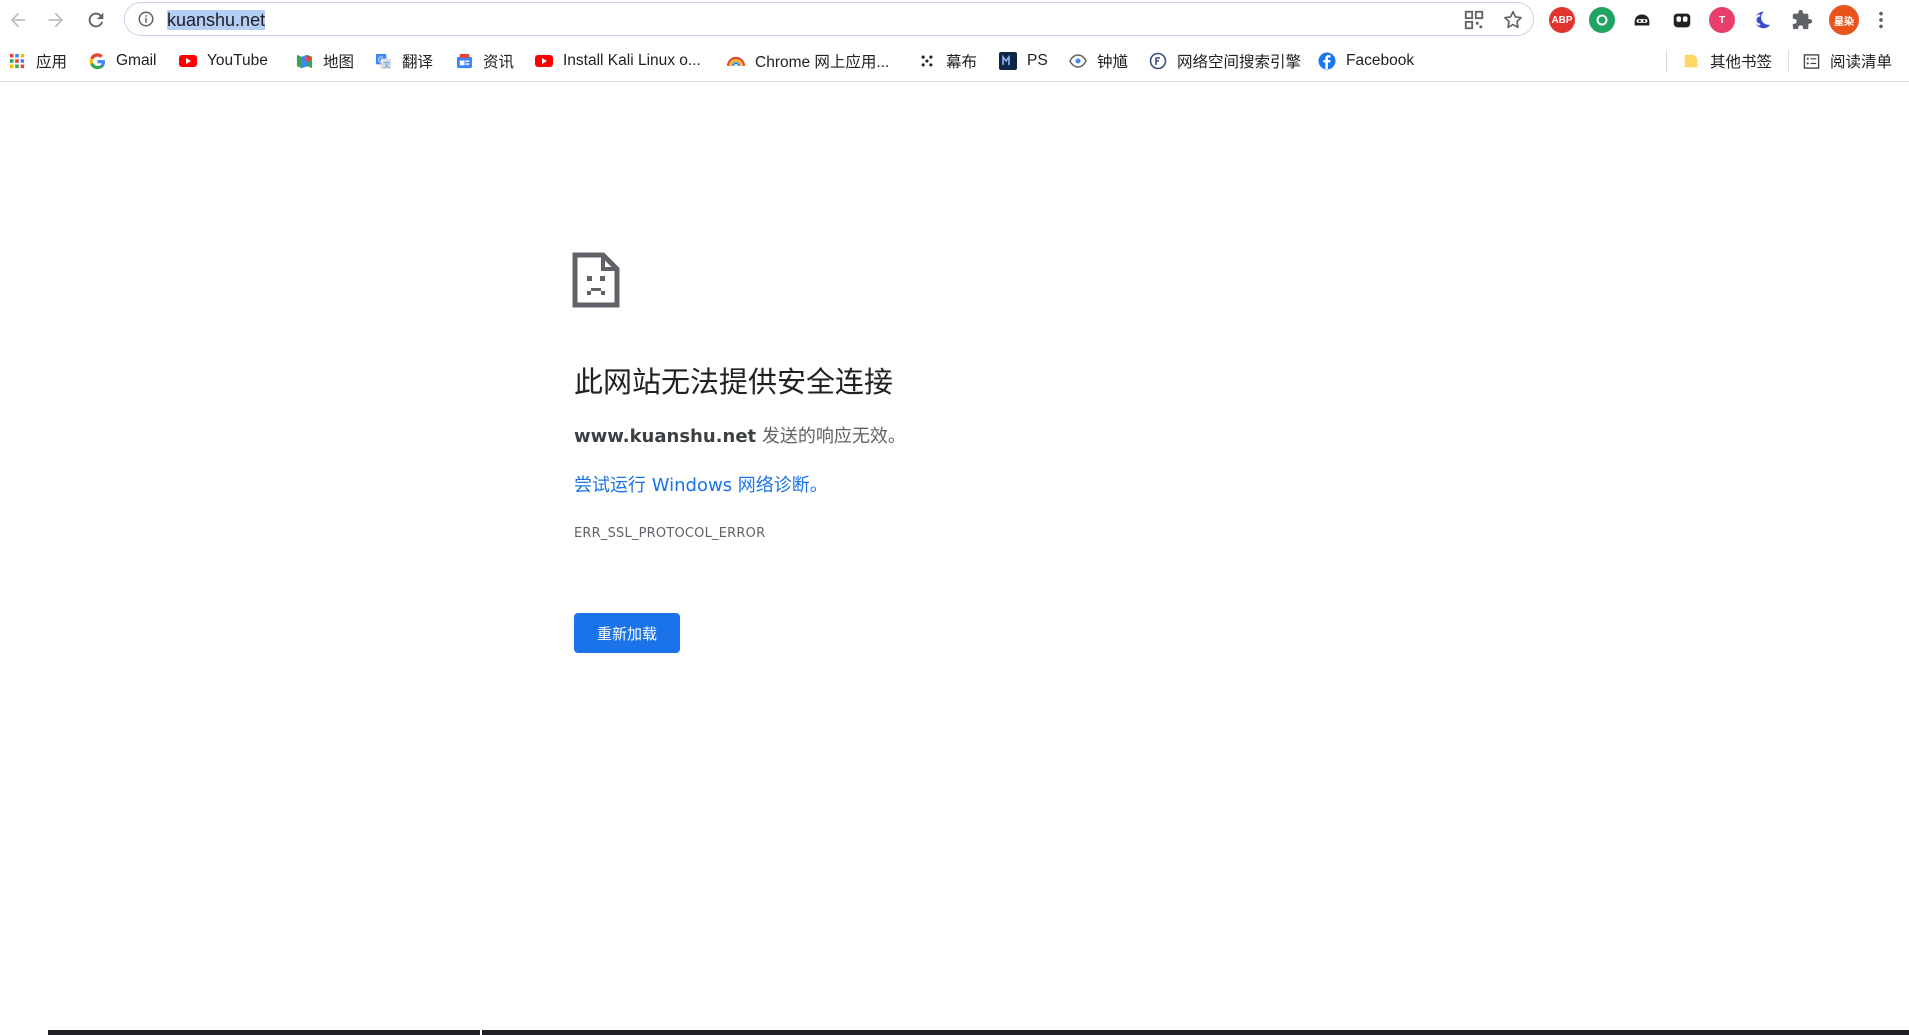  Describe the element at coordinates (1691, 61) in the screenshot. I see `folder-icon` at that location.